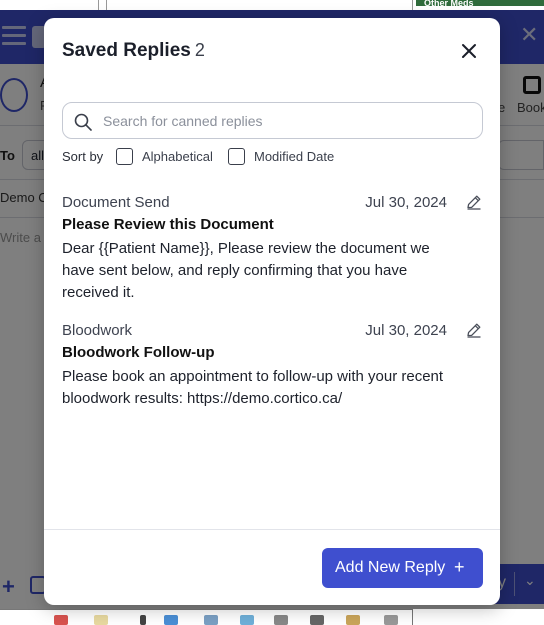 Image resolution: width=544 pixels, height=625 pixels. I want to click on modal-title: Saved Replies 2, so click(133, 51).